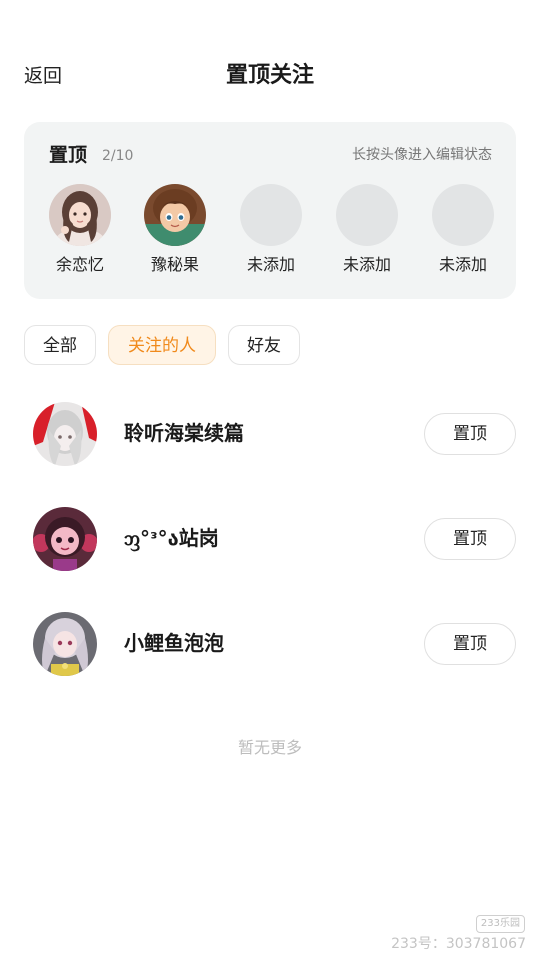  Describe the element at coordinates (171, 538) in the screenshot. I see `user-name: ᦀ°ᵌ°ა站岗` at that location.